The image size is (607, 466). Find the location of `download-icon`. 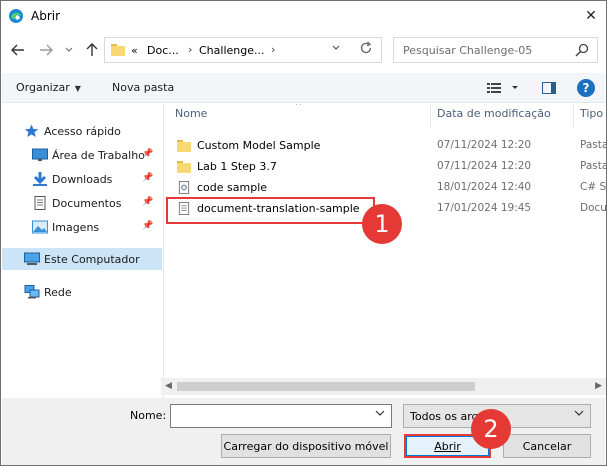

download-icon is located at coordinates (40, 179).